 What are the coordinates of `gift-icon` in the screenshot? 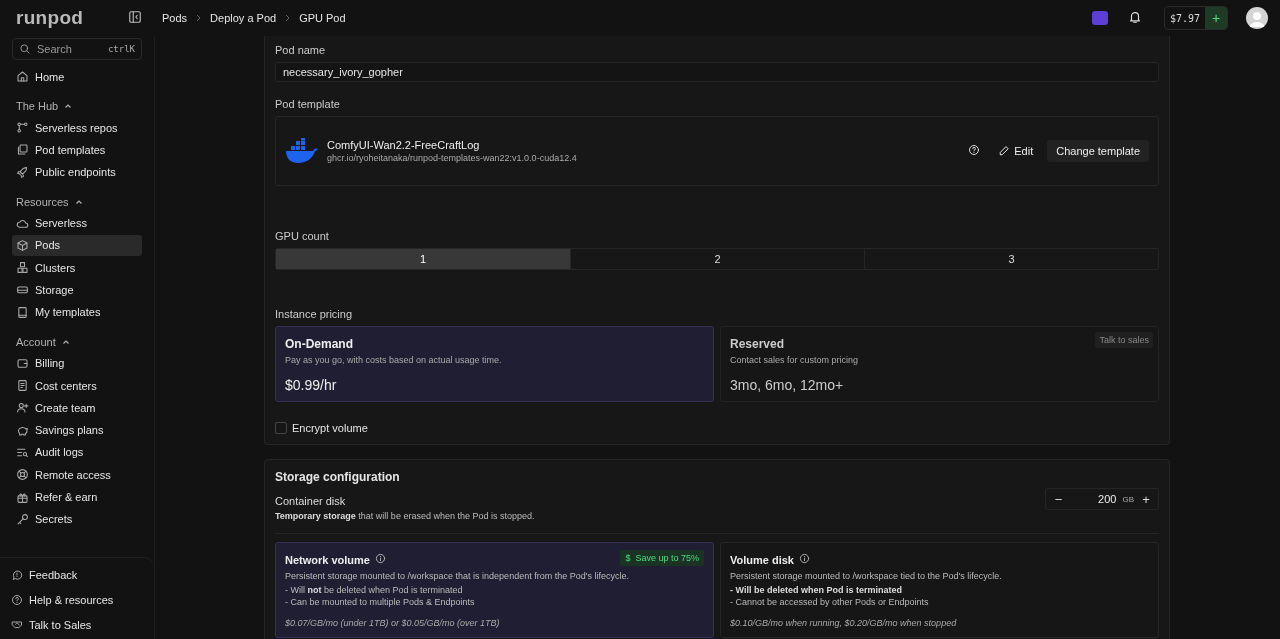 It's located at (22, 497).